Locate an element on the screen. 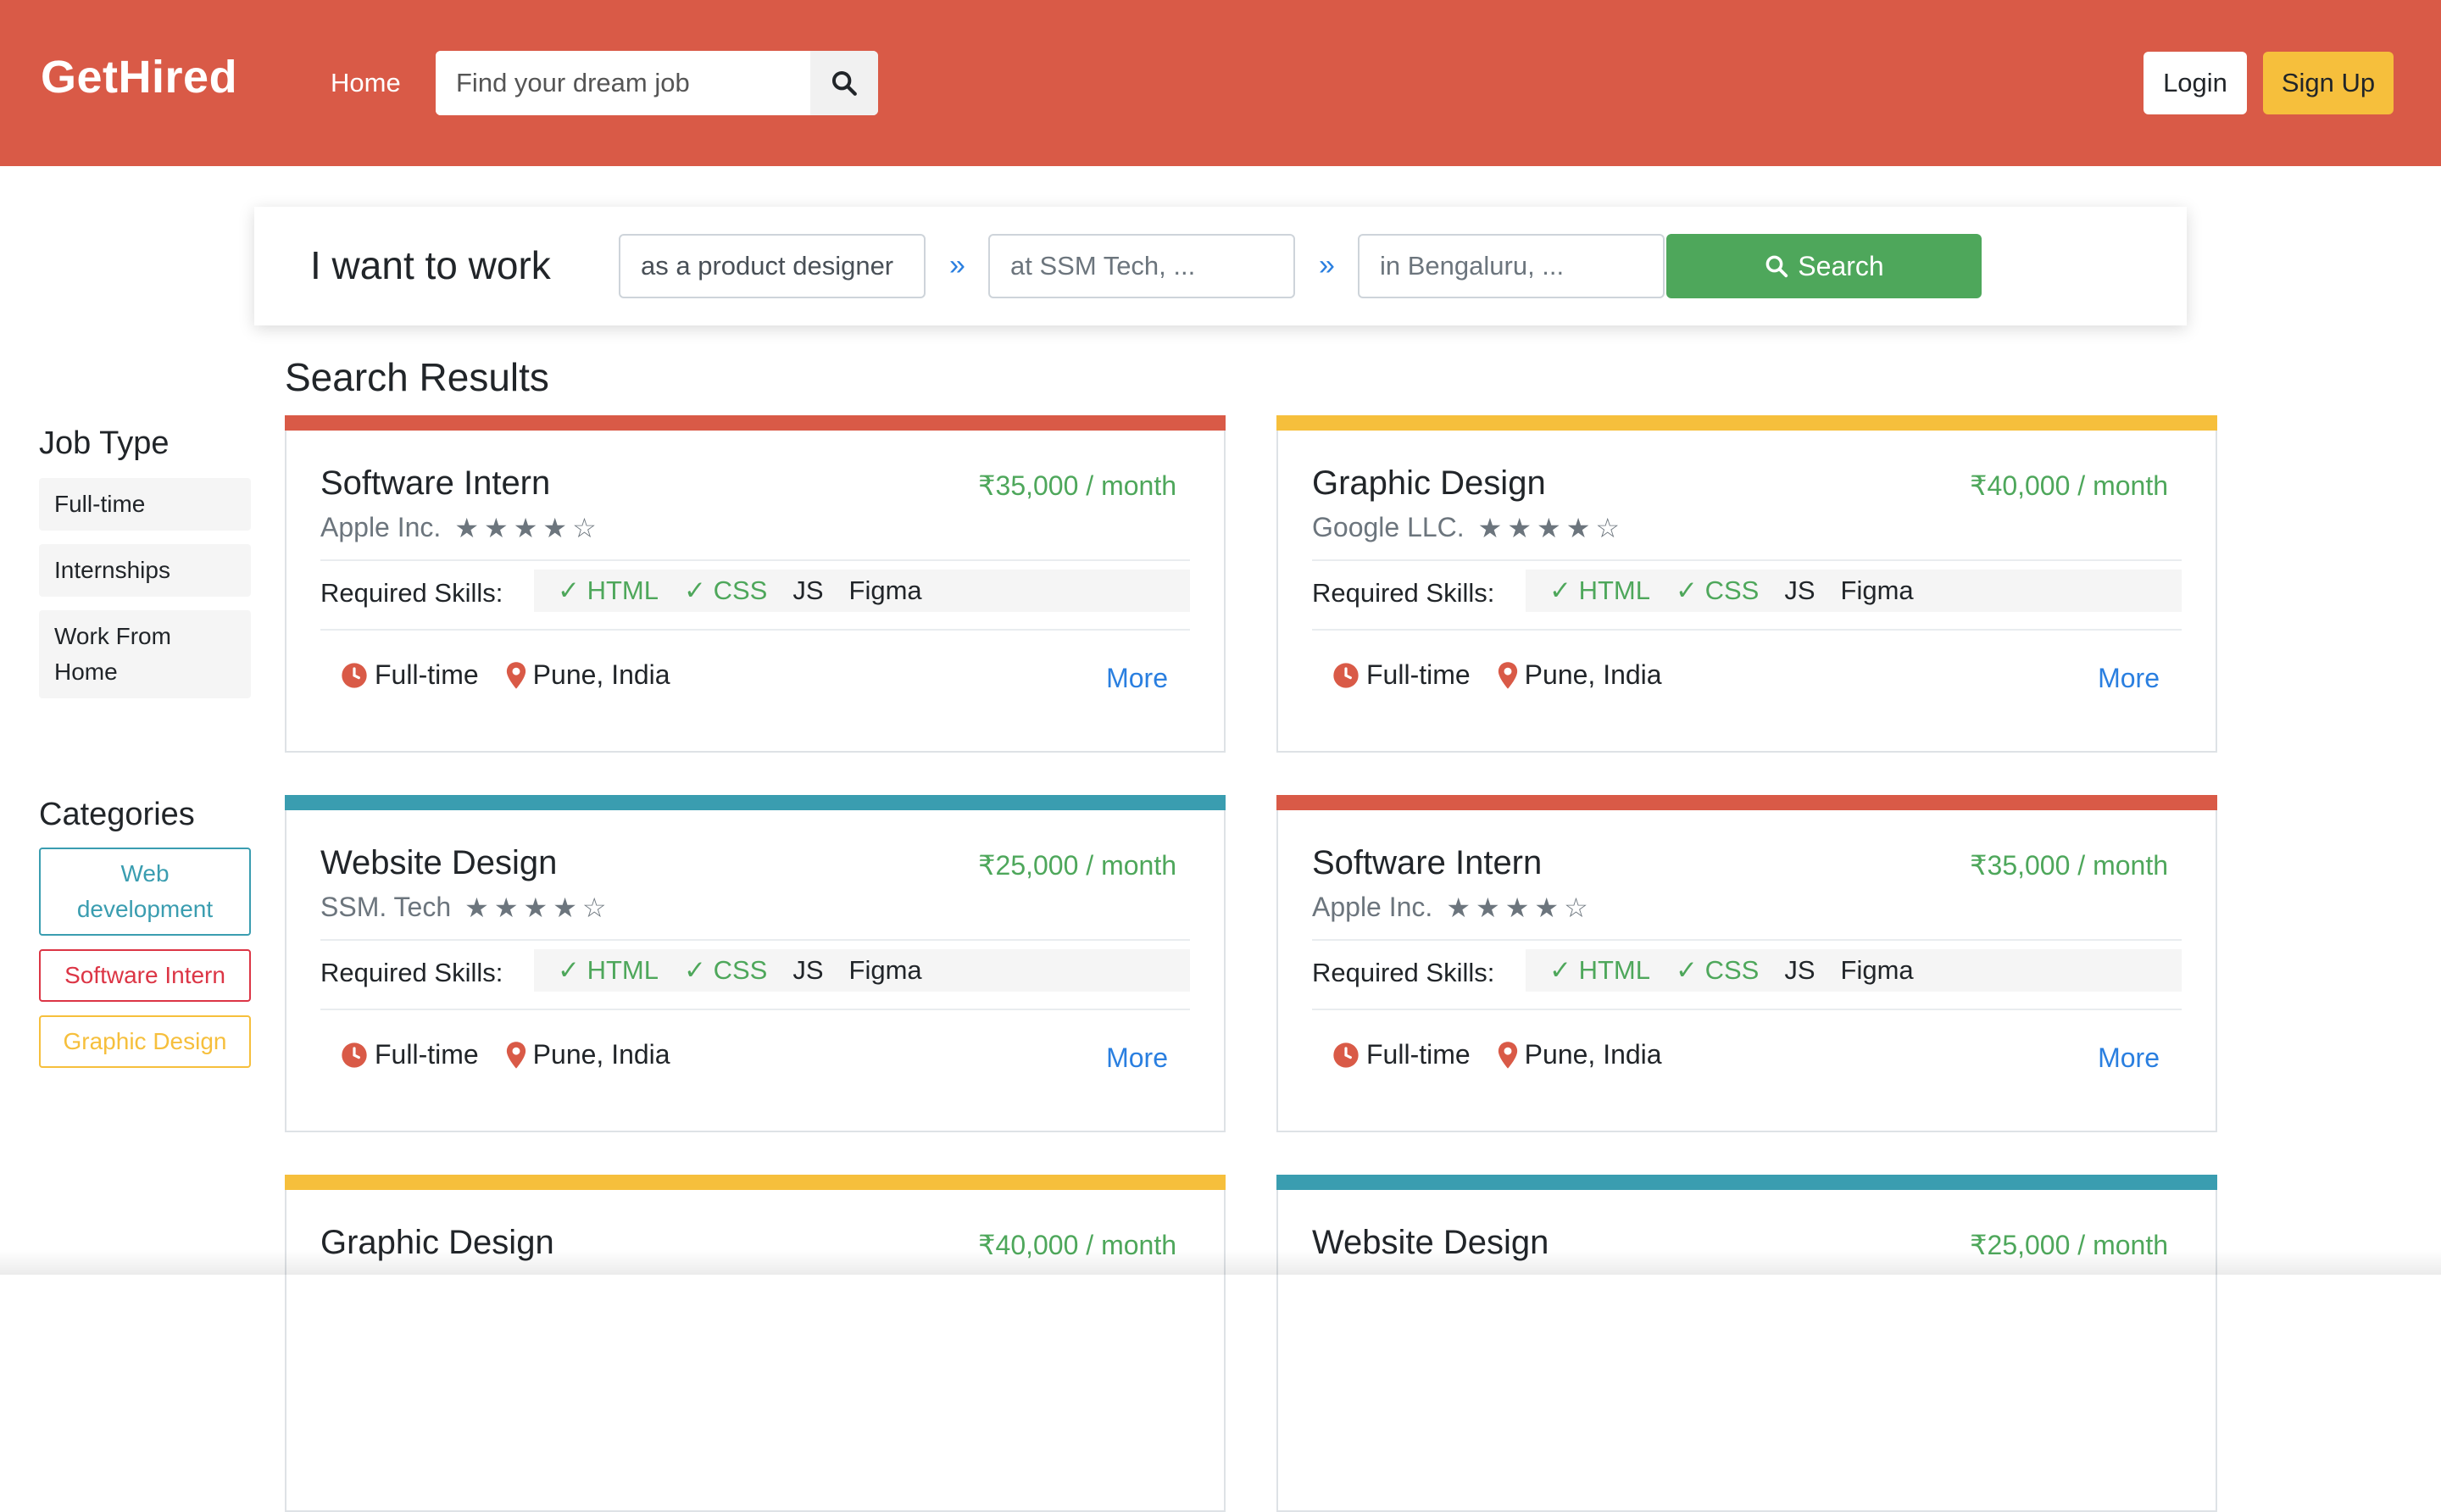 Image resolution: width=2441 pixels, height=1512 pixels. header-search-input is located at coordinates (623, 83).